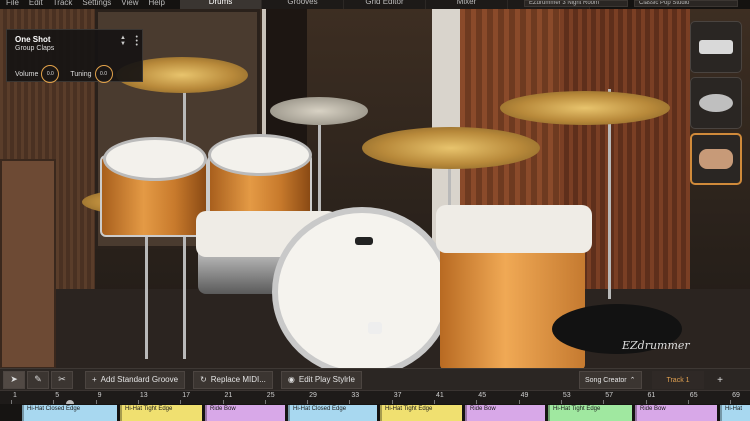 This screenshot has height=421, width=750. I want to click on ruler-tick-label: 57, so click(609, 395).